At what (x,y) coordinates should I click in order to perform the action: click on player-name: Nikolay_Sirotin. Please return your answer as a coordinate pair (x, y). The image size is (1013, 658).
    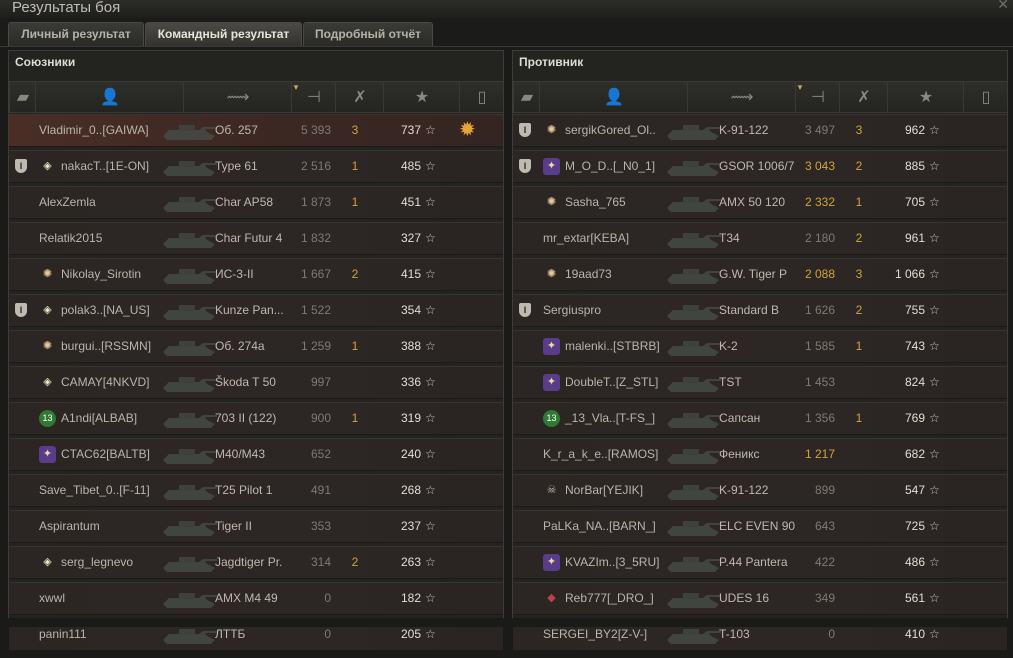
    Looking at the image, I should click on (101, 274).